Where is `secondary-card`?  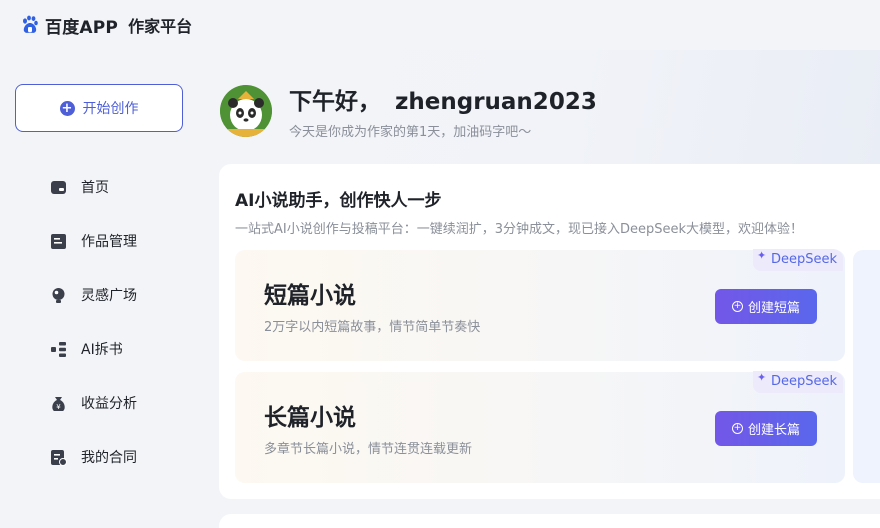
secondary-card is located at coordinates (549, 521).